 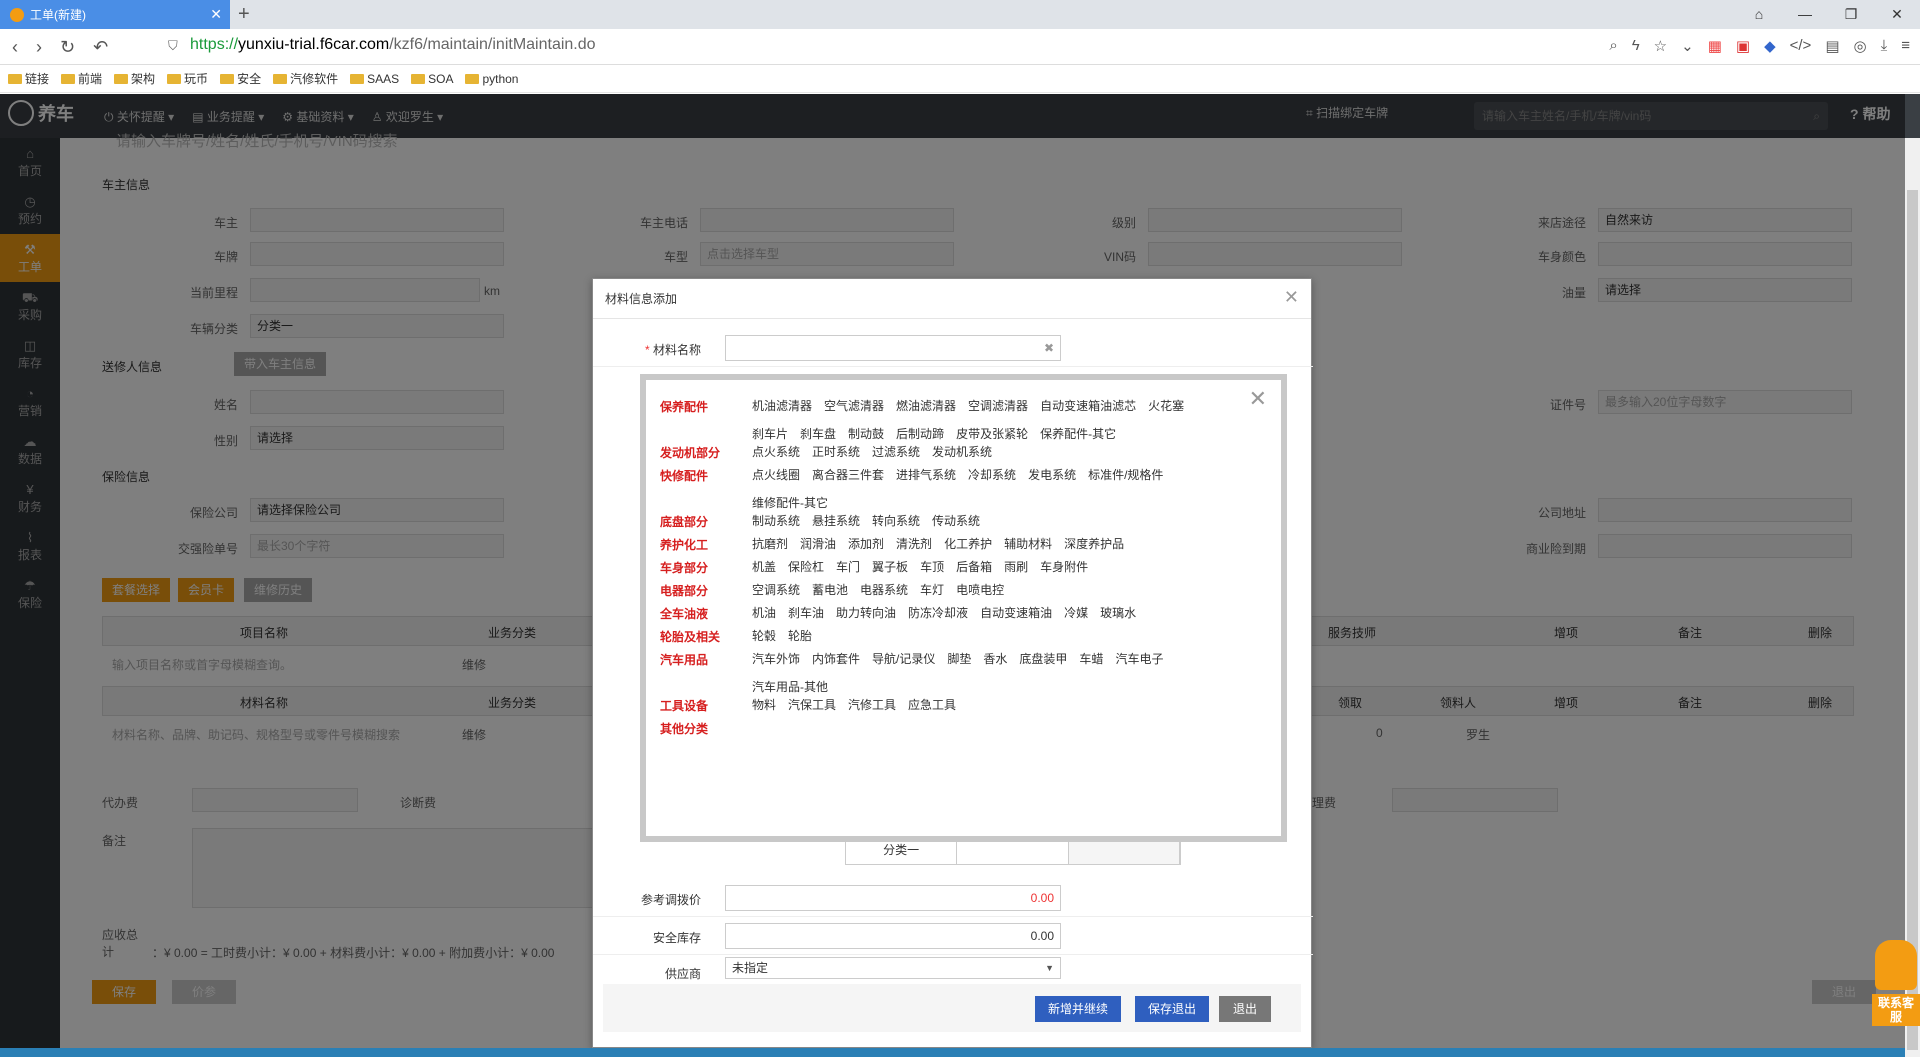 What do you see at coordinates (134, 78) in the screenshot?
I see `bookmark-2: 架构` at bounding box center [134, 78].